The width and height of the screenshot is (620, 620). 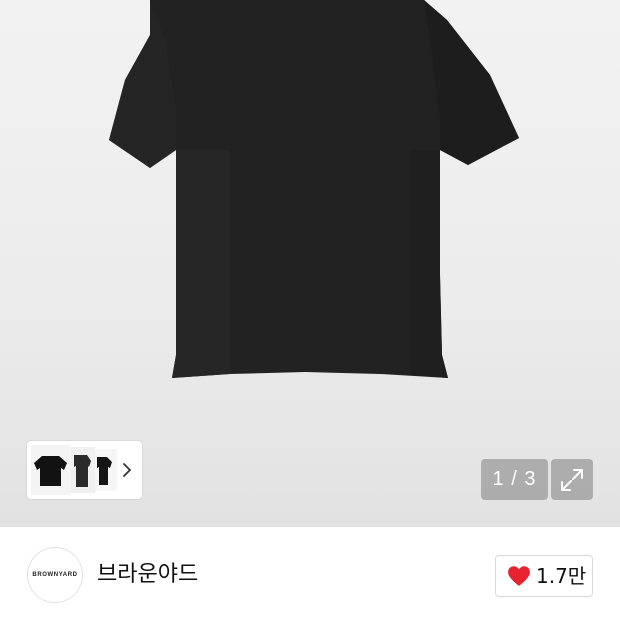 I want to click on brand-logo: BROWNYARD, so click(x=55, y=575).